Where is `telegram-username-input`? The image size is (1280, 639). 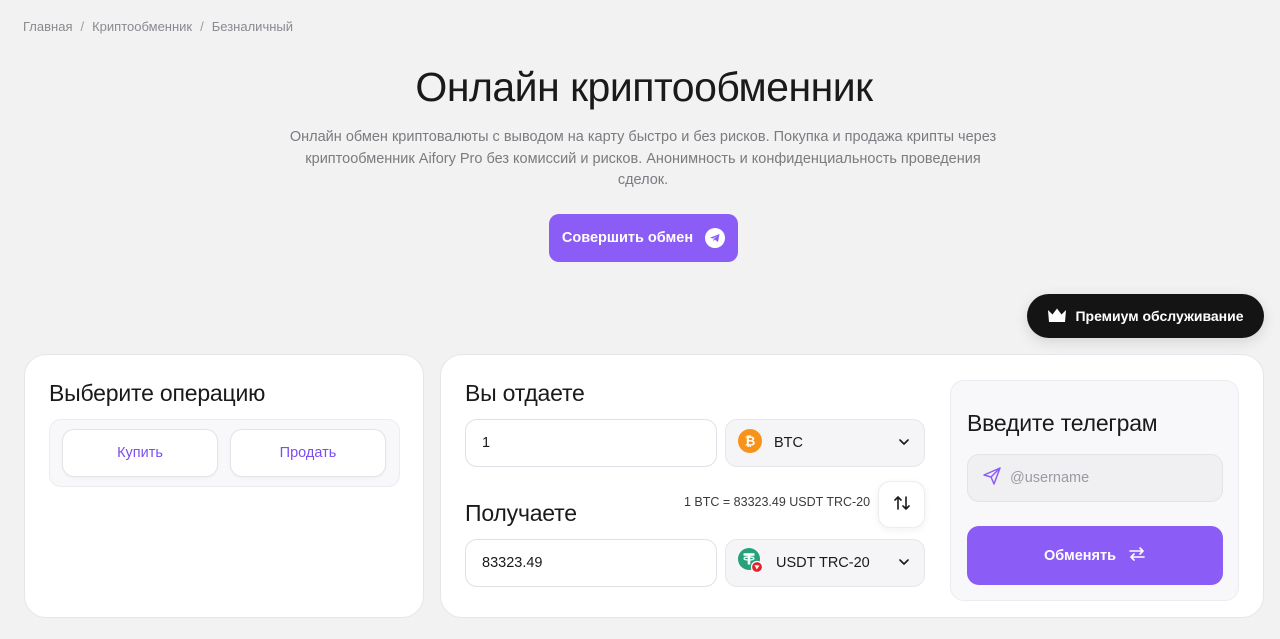 telegram-username-input is located at coordinates (1110, 478).